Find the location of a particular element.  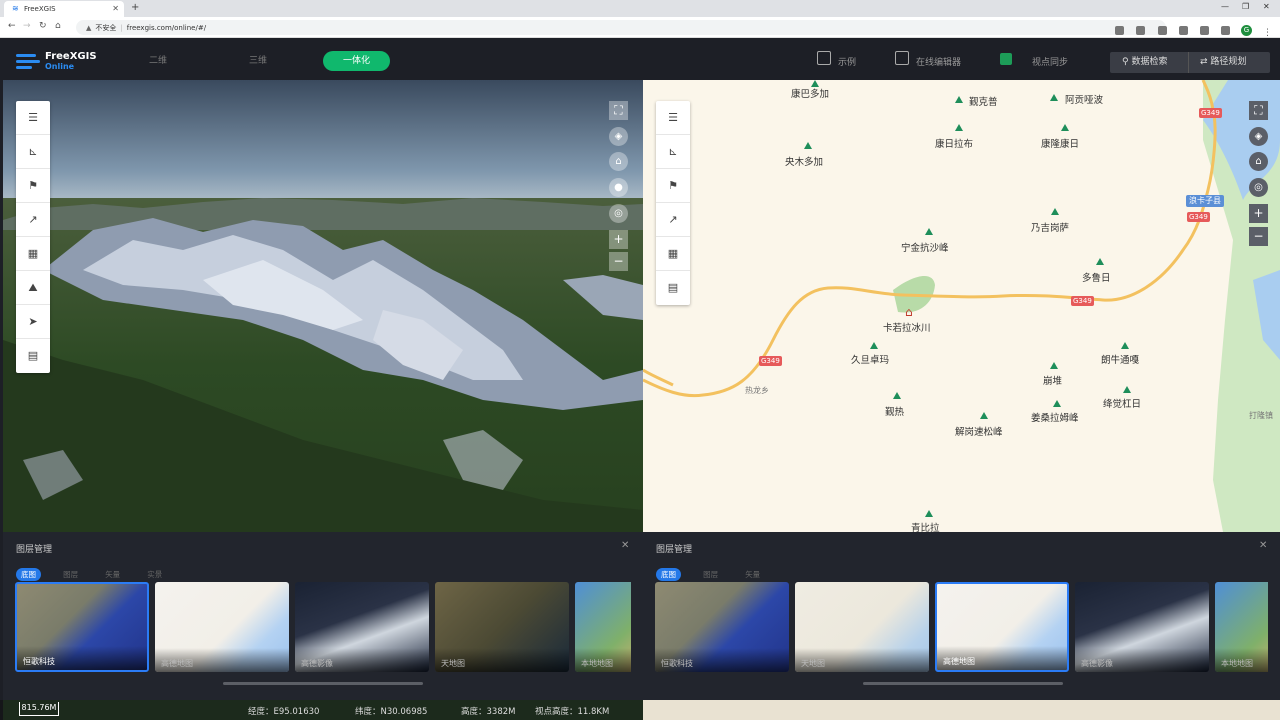

menu-dots-icon: ⋮ is located at coordinates (1267, 33).